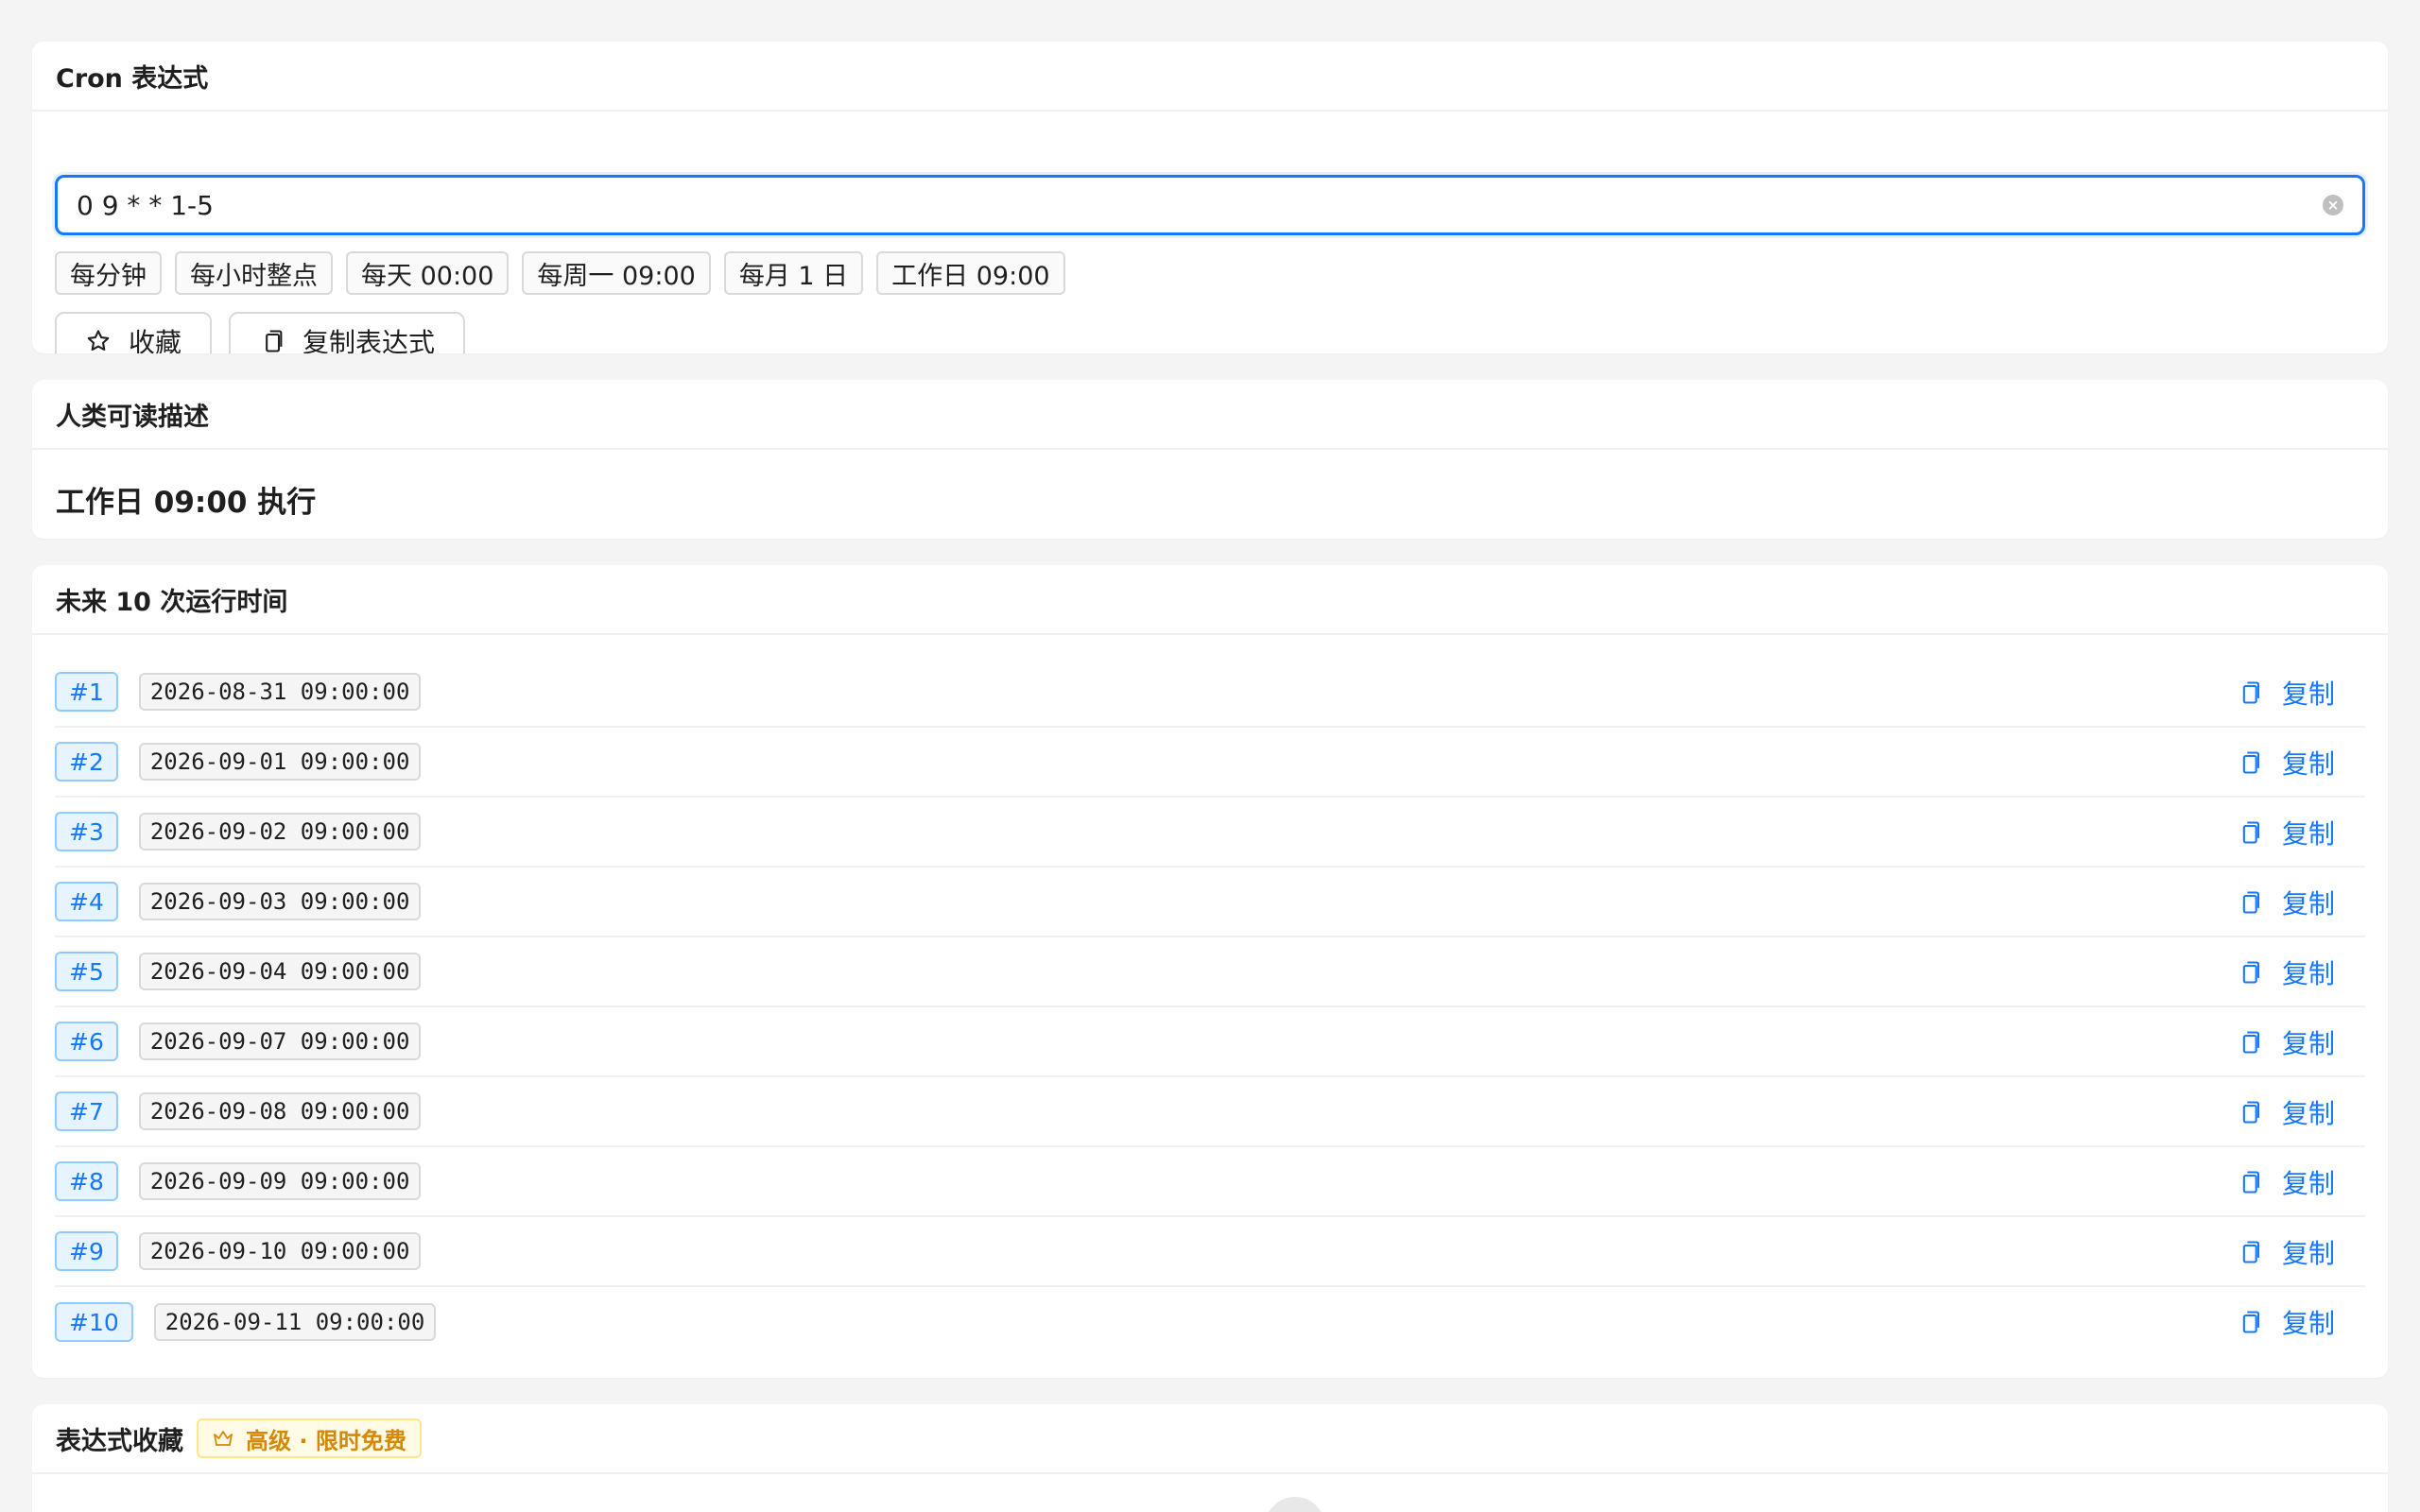 Image resolution: width=2420 pixels, height=1512 pixels. Describe the element at coordinates (1210, 693) in the screenshot. I see `run-row: #1 2026-08-31 09:00:00 复制` at that location.